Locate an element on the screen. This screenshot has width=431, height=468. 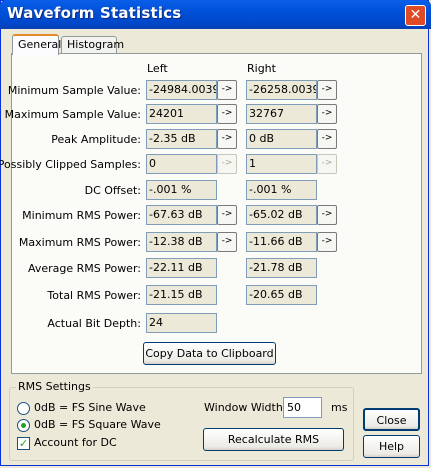
right-value-field: -.001 % is located at coordinates (281, 190).